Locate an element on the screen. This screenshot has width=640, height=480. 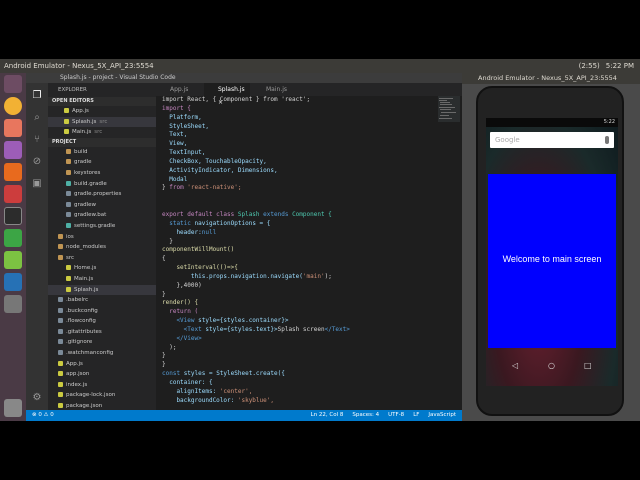
tree-folder: build is located at coordinates (102, 152).